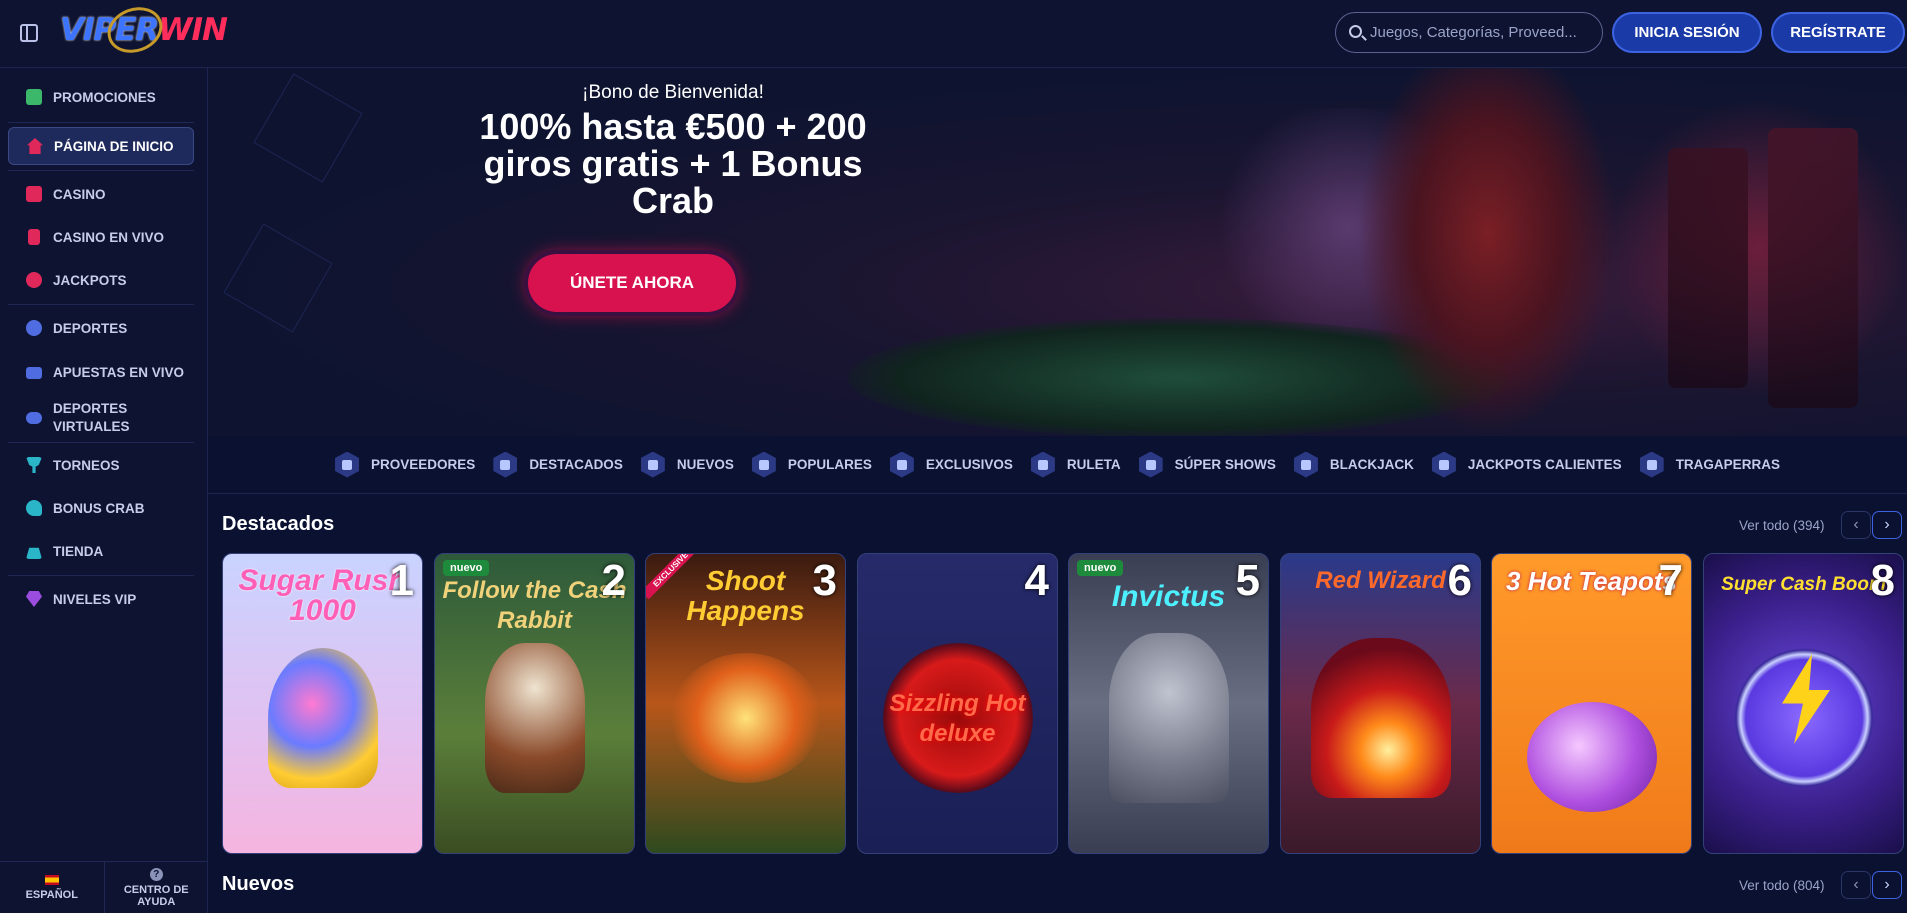 This screenshot has height=913, width=1907. Describe the element at coordinates (51, 894) in the screenshot. I see `language-label: ESPAÑOL` at that location.